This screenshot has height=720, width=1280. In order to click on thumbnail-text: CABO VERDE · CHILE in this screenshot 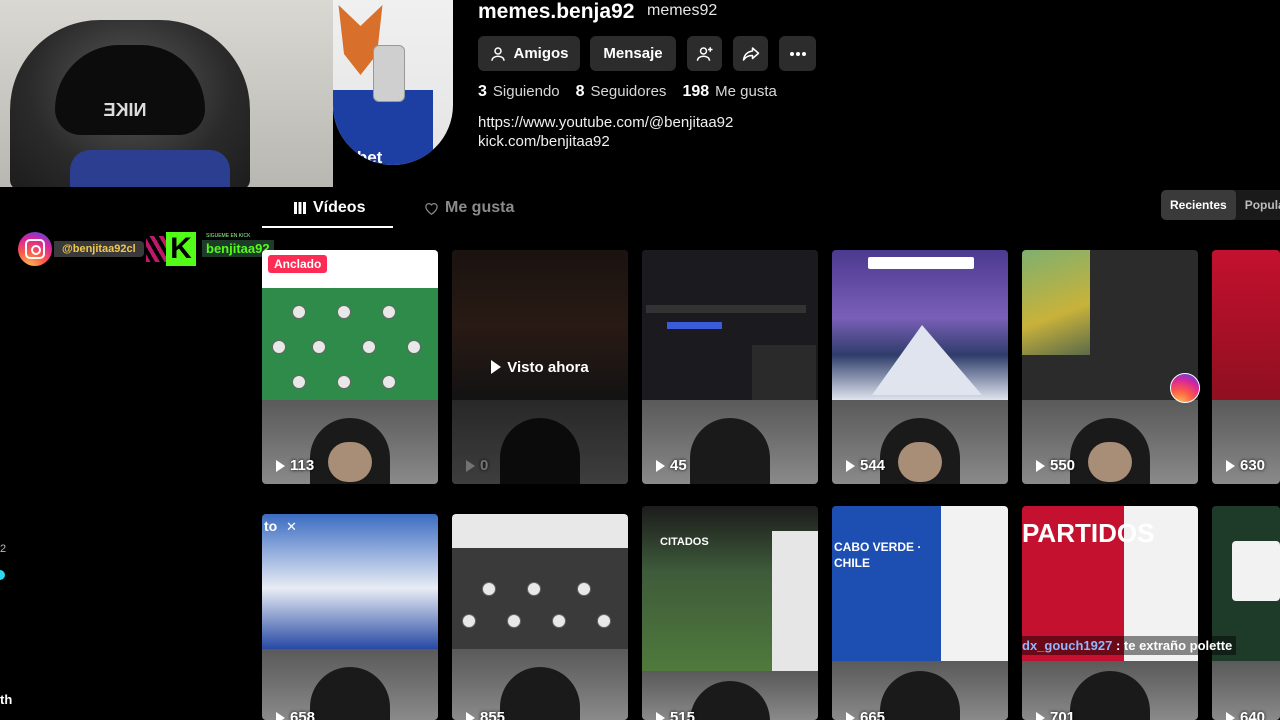, I will do `click(878, 555)`.